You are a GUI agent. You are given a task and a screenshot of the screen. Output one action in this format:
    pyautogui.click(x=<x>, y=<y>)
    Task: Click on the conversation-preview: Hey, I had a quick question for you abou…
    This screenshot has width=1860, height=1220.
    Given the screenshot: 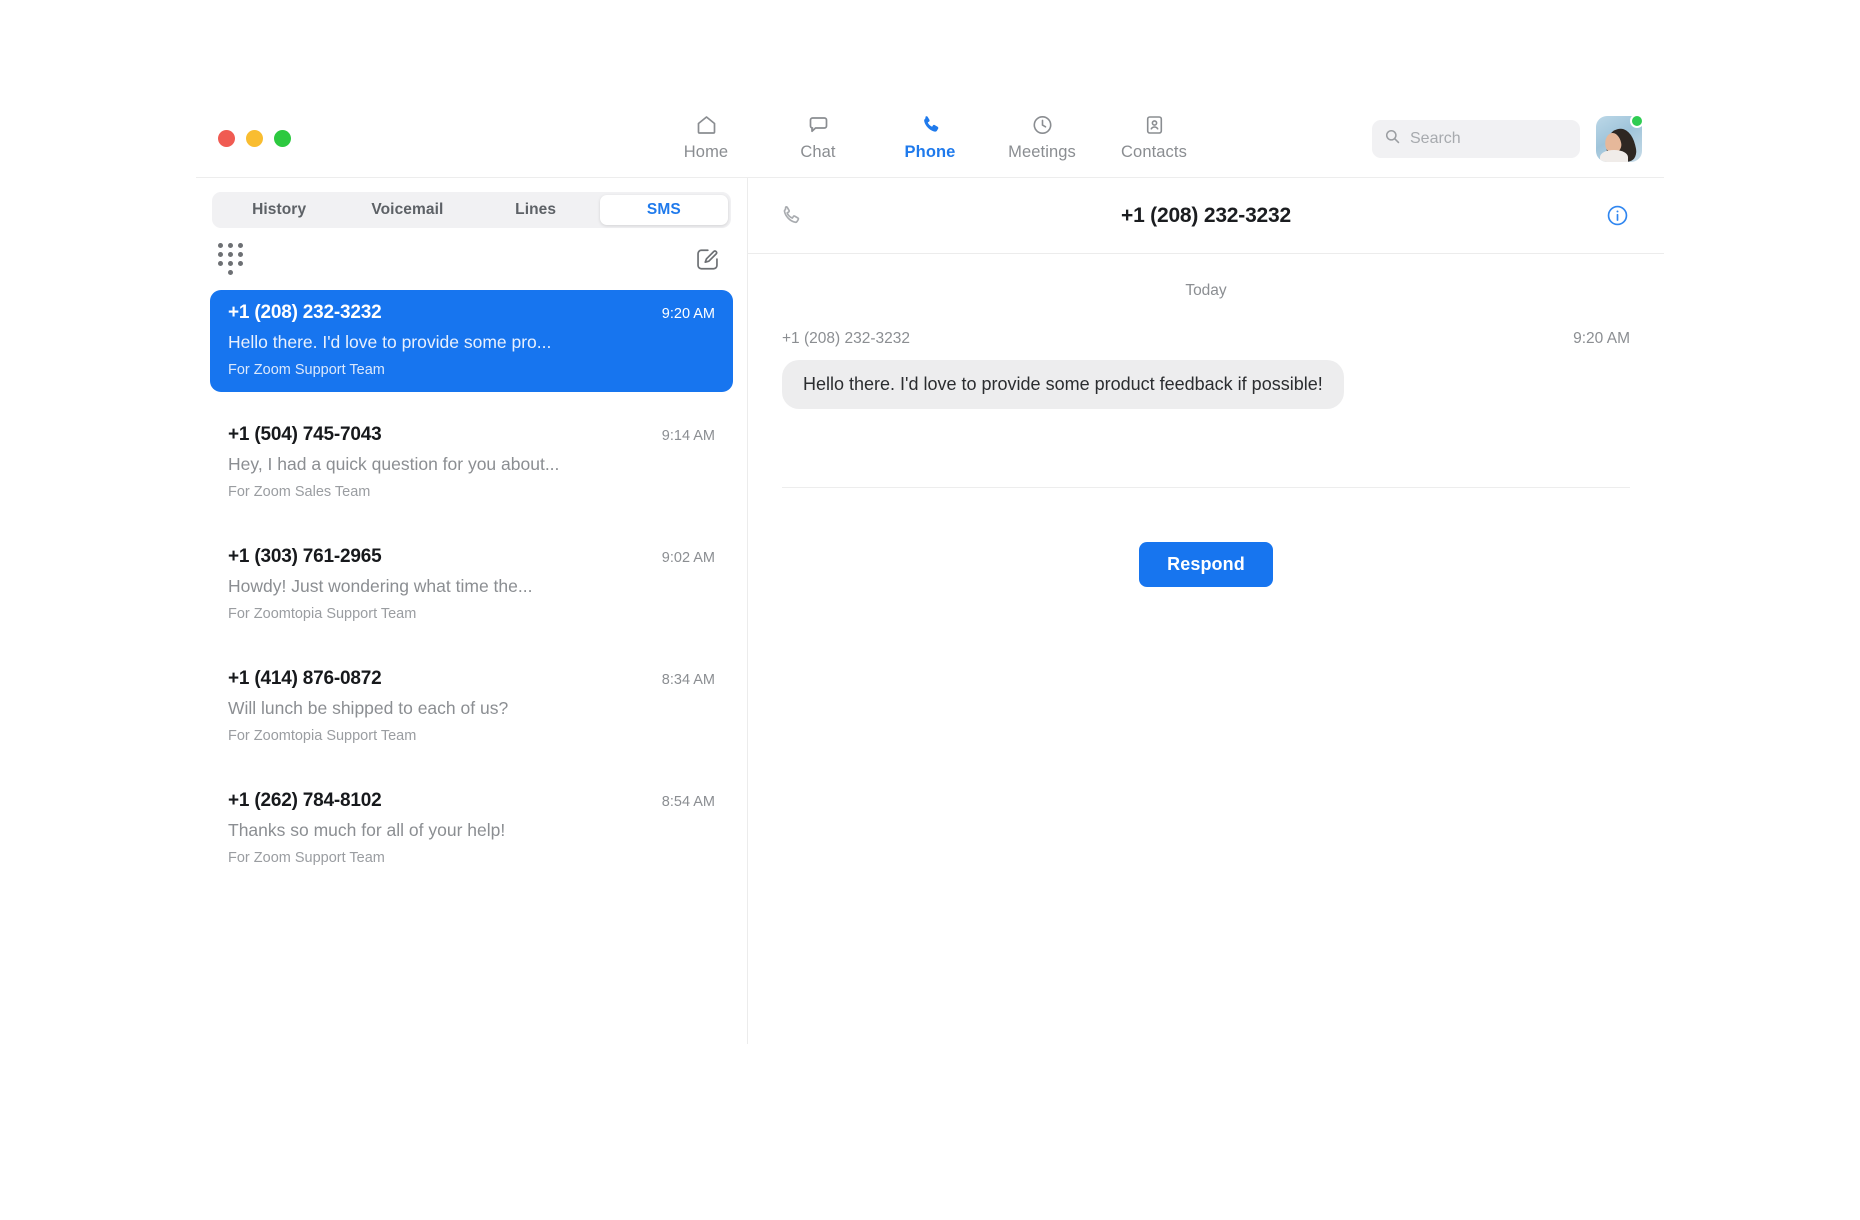 What is the action you would take?
    pyautogui.click(x=394, y=464)
    